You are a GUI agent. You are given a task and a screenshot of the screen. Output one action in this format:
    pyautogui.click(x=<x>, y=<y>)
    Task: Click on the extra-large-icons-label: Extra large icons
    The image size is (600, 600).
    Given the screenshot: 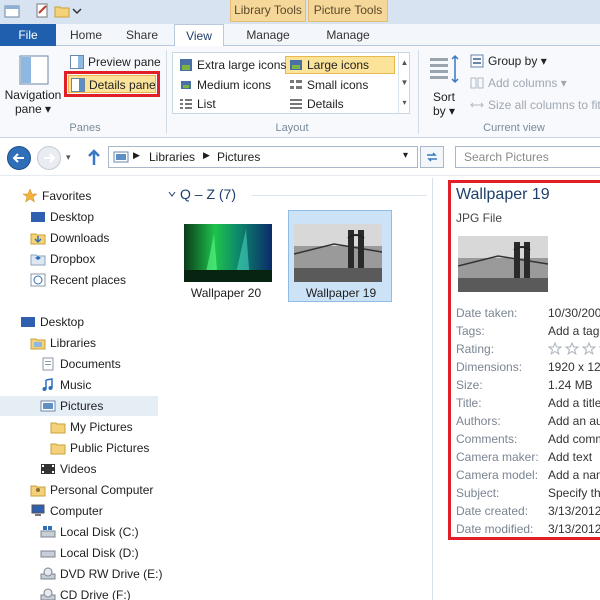 What is the action you would take?
    pyautogui.click(x=242, y=65)
    